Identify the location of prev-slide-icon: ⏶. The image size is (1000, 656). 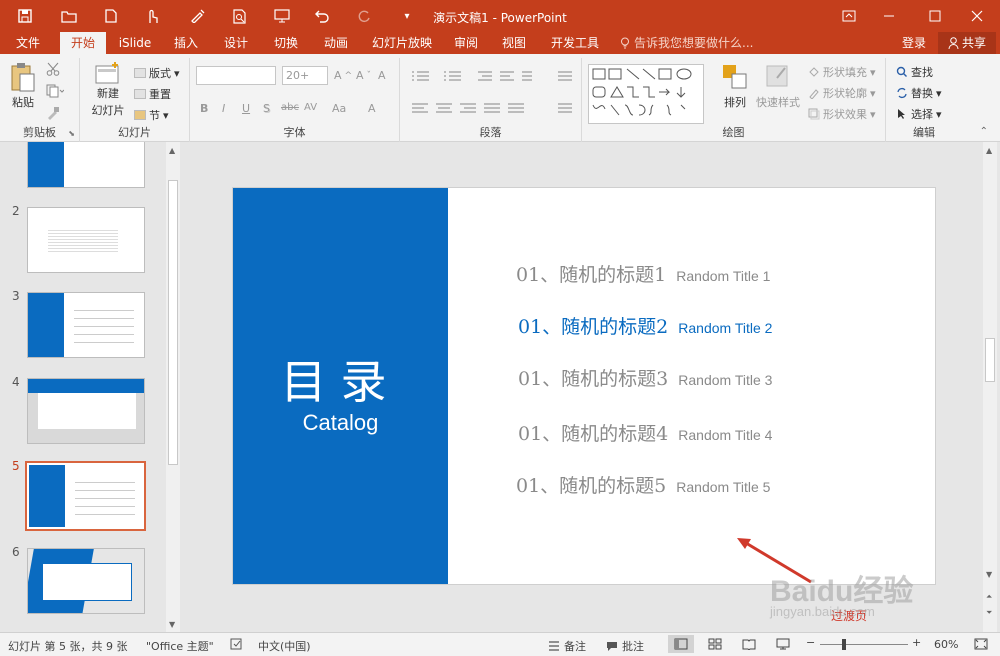
(989, 597).